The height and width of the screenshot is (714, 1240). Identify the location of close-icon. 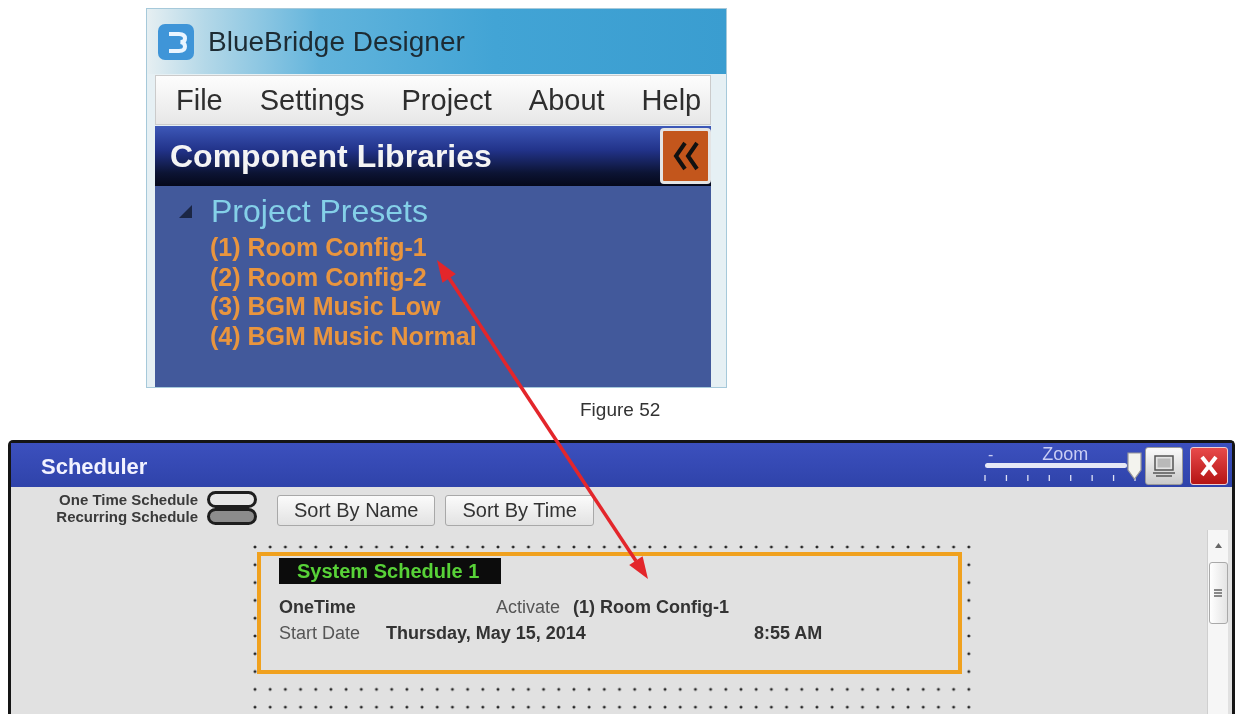
(1209, 466).